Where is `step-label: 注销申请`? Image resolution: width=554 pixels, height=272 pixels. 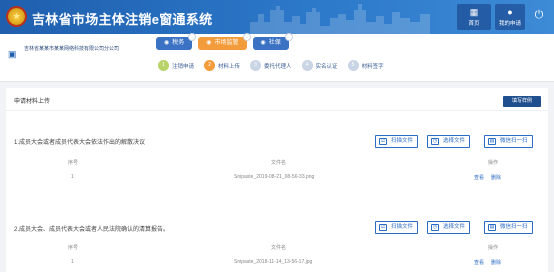 step-label: 注销申请 is located at coordinates (183, 66).